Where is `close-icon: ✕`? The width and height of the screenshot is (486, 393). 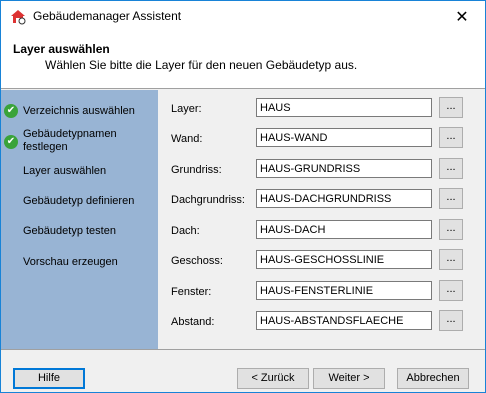
close-icon: ✕ is located at coordinates (462, 16).